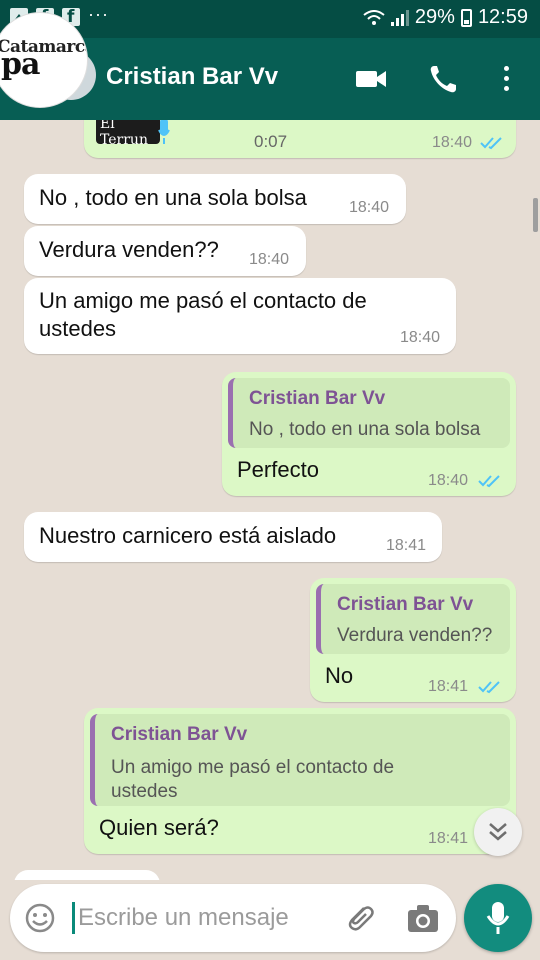 This screenshot has height=960, width=540. I want to click on message-bubble-incoming: Nuestro carnicero está aislado 18:41, so click(233, 537).